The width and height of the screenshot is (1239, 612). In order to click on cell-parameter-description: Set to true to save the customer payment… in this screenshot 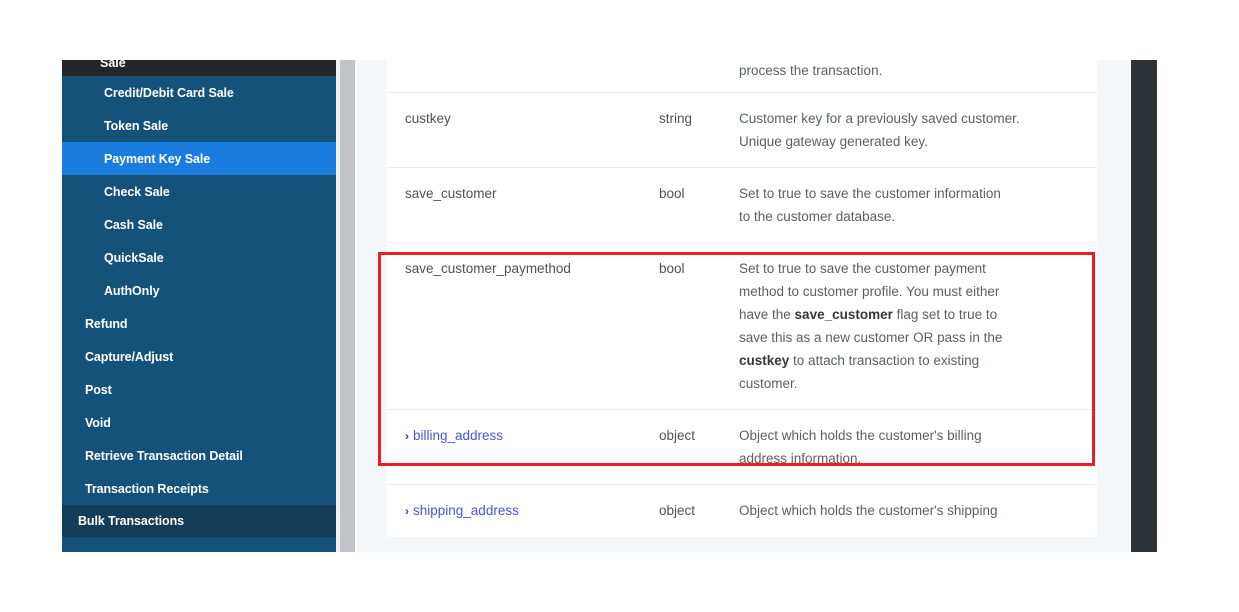, I will do `click(918, 326)`.